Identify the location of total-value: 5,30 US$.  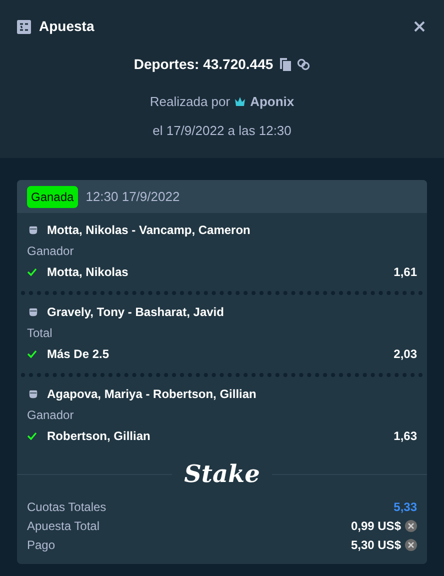
(375, 545).